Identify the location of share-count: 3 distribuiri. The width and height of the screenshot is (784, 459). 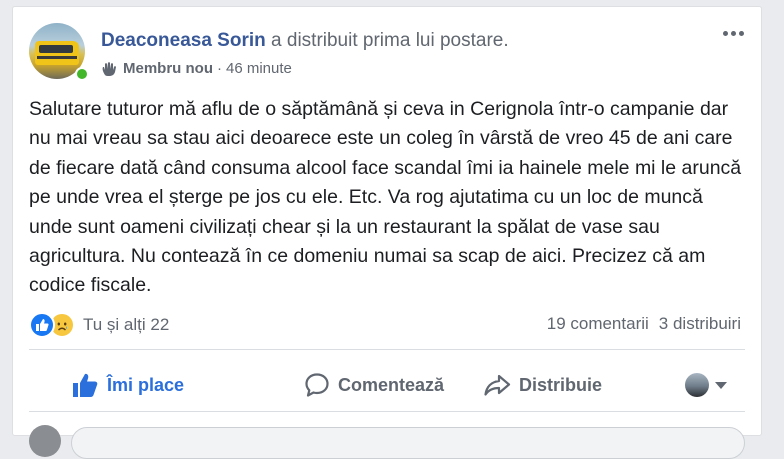
(700, 324).